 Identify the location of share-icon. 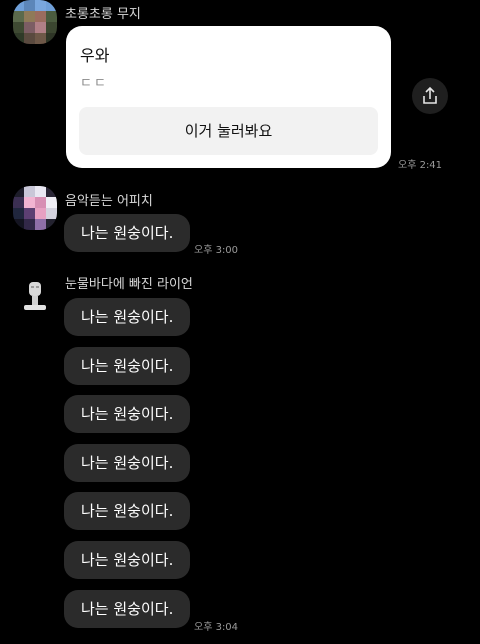
(430, 95).